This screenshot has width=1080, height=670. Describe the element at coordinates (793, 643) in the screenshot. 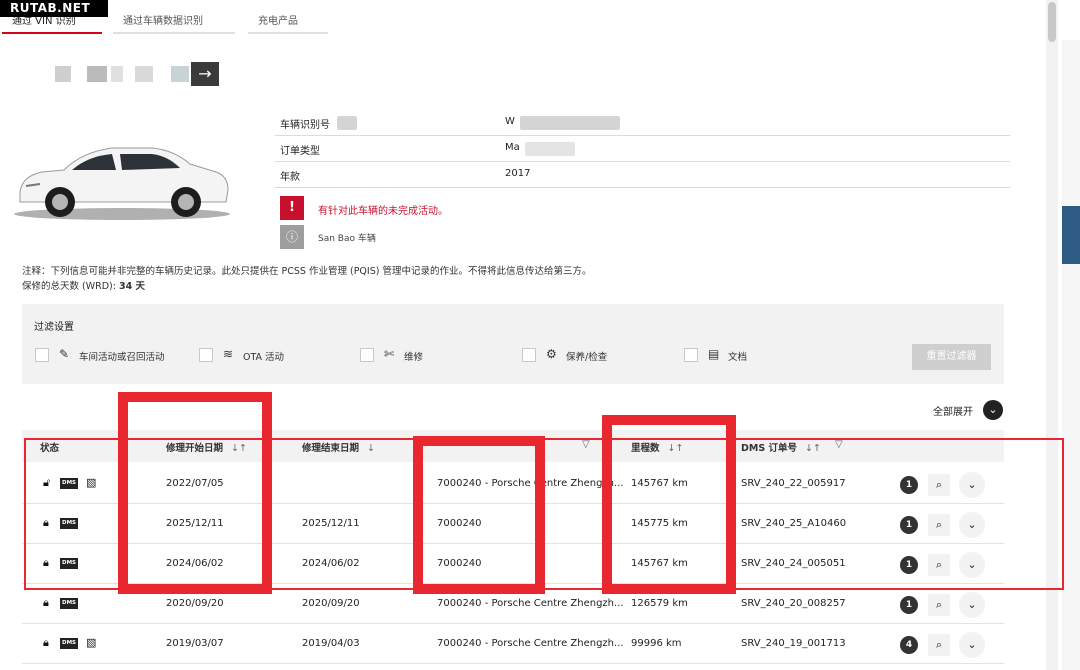

I see `dms-order-number: SRV_240_19_001713` at that location.